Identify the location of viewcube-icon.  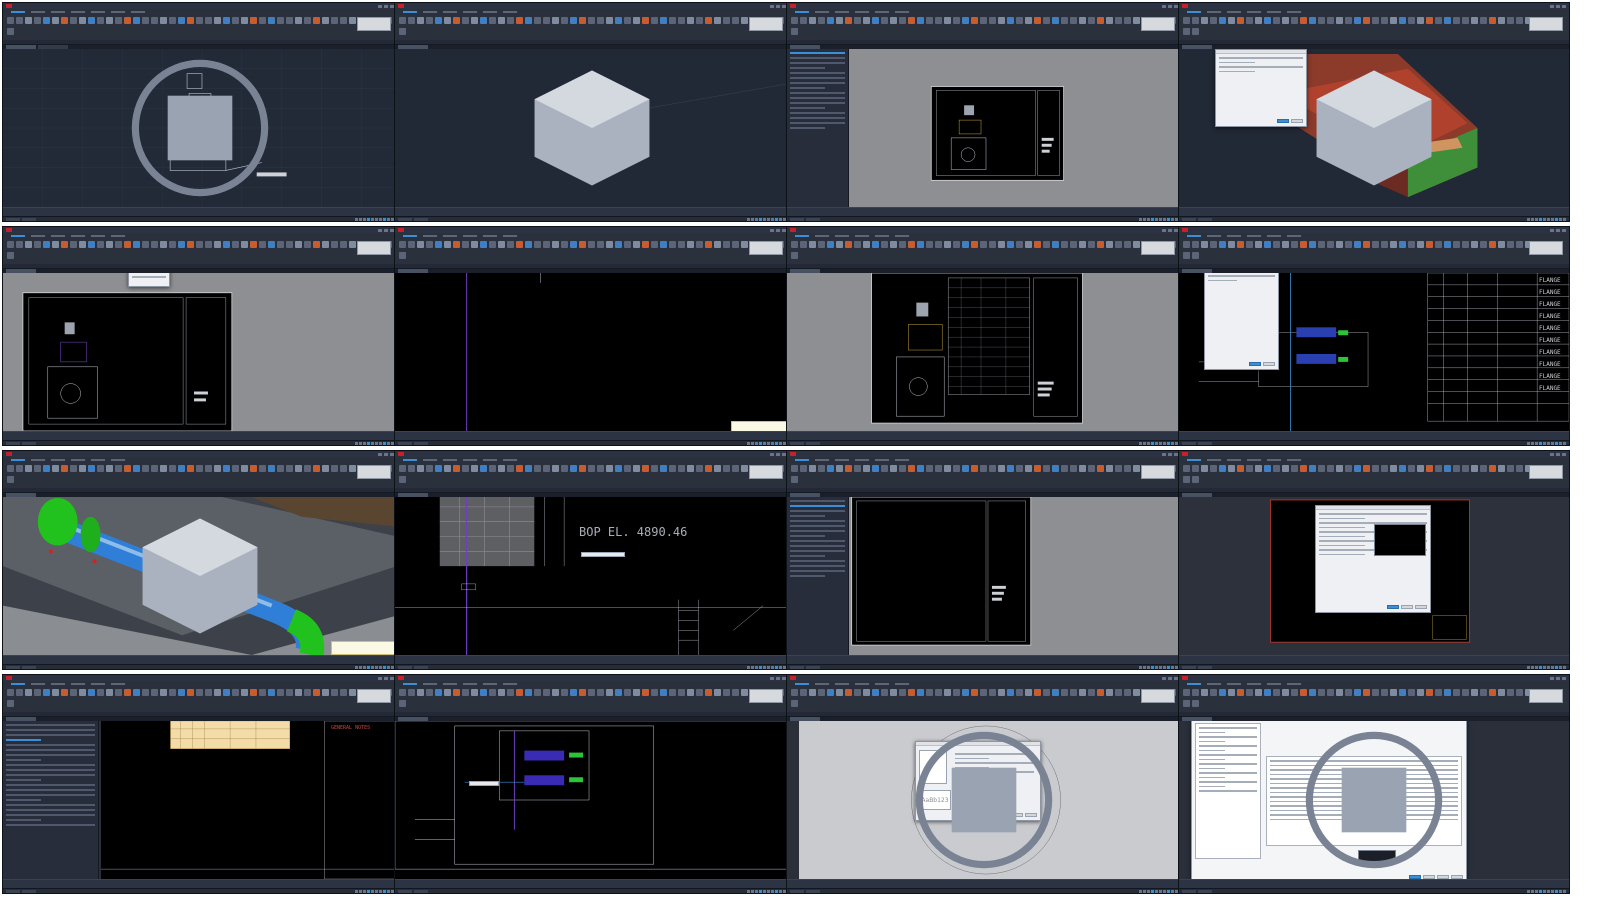
(984, 800).